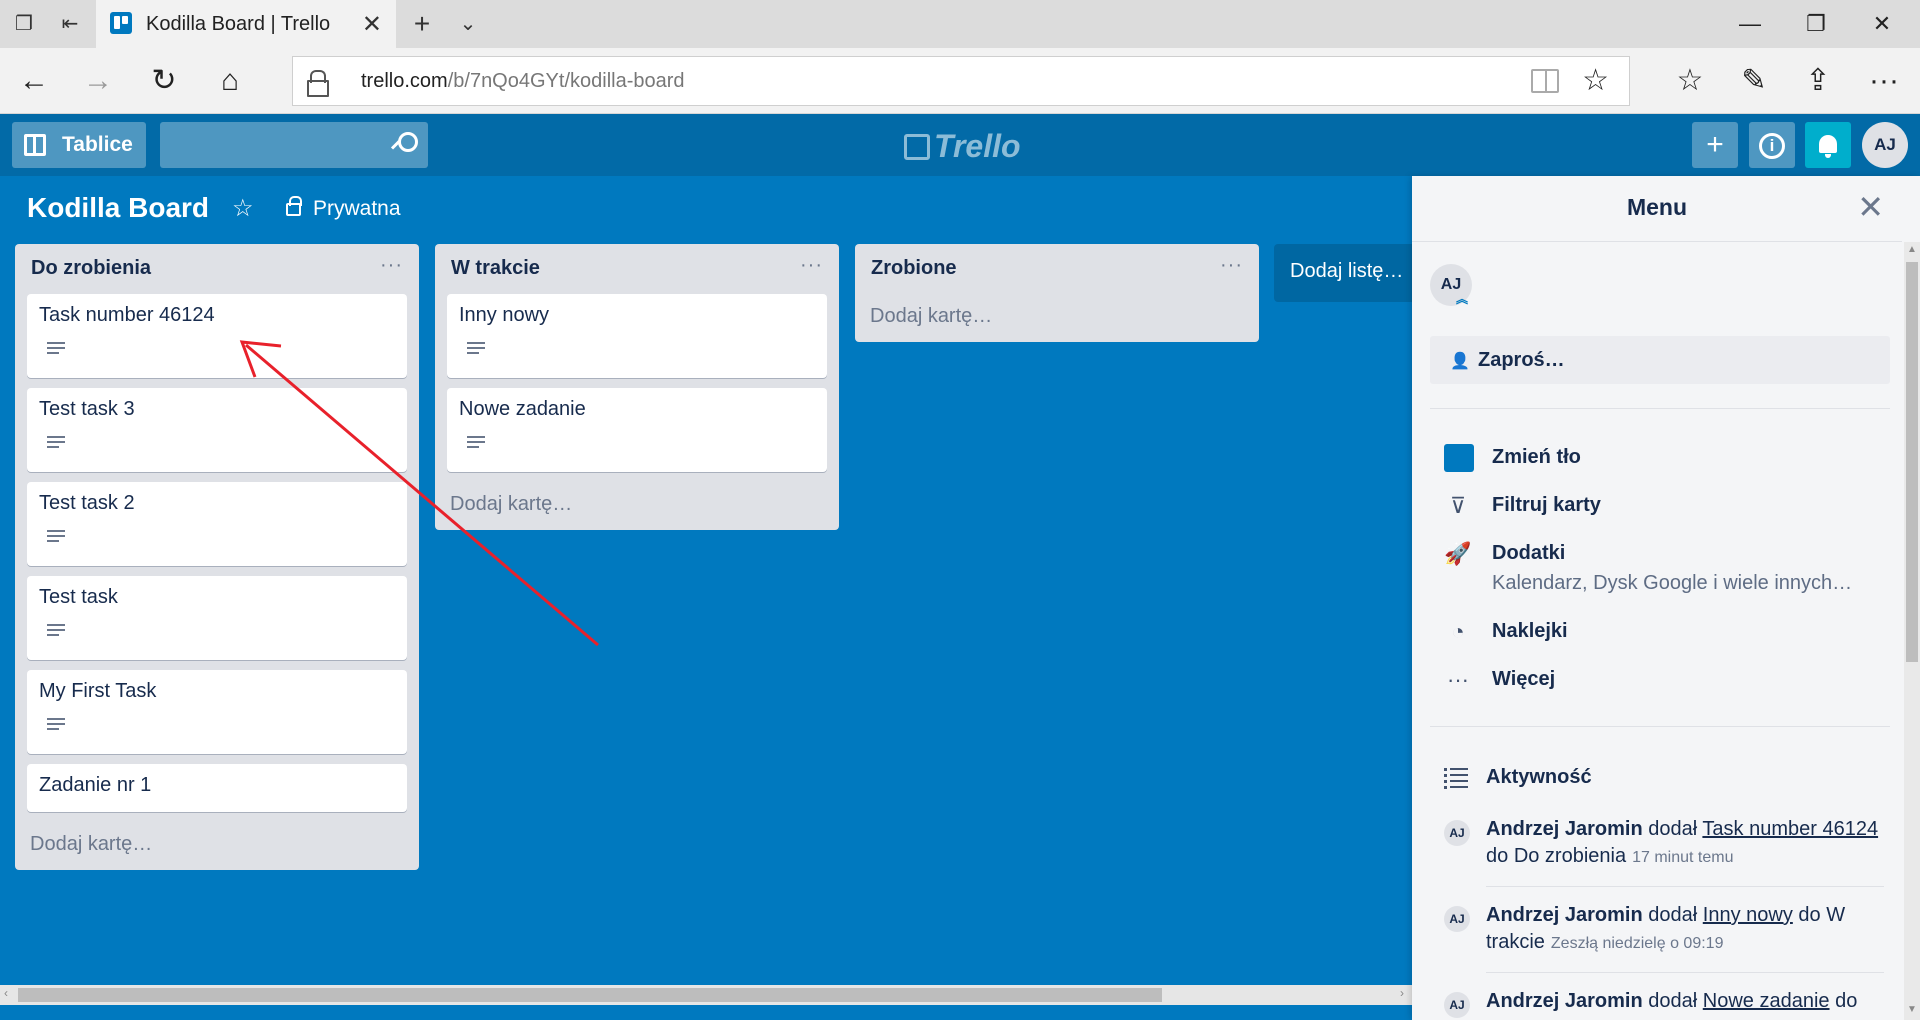 Image resolution: width=1920 pixels, height=1020 pixels. I want to click on stickers-item: ◔ Naklejki, so click(1657, 634).